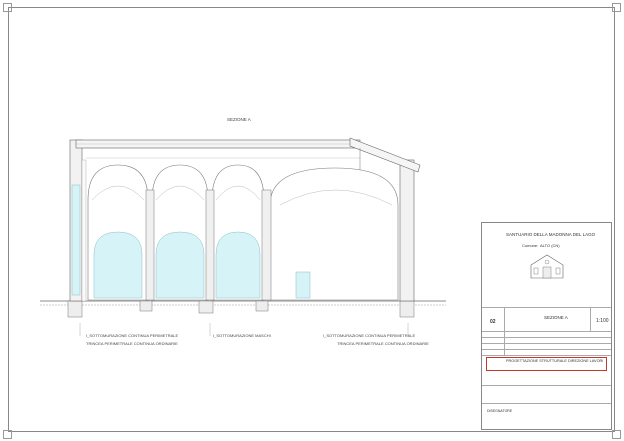 This screenshot has height=441, width=624. What do you see at coordinates (242, 335) in the screenshot?
I see `annotation: I_SOTTOMURAZIONE MASCHI` at bounding box center [242, 335].